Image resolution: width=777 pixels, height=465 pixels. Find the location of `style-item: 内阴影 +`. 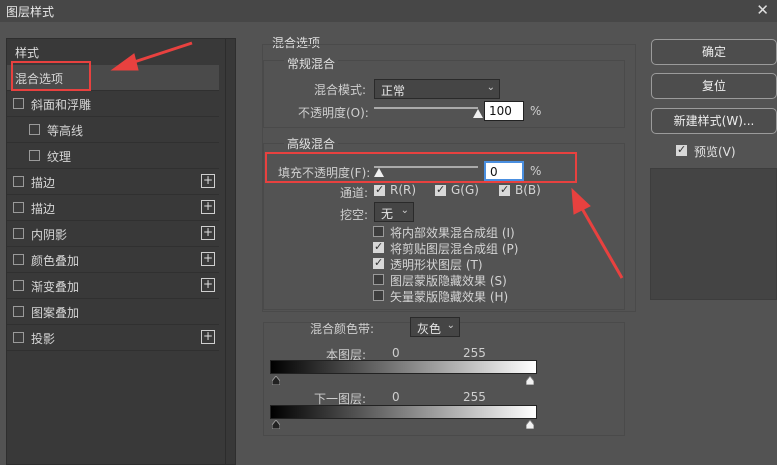

style-item: 内阴影 + is located at coordinates (113, 234).